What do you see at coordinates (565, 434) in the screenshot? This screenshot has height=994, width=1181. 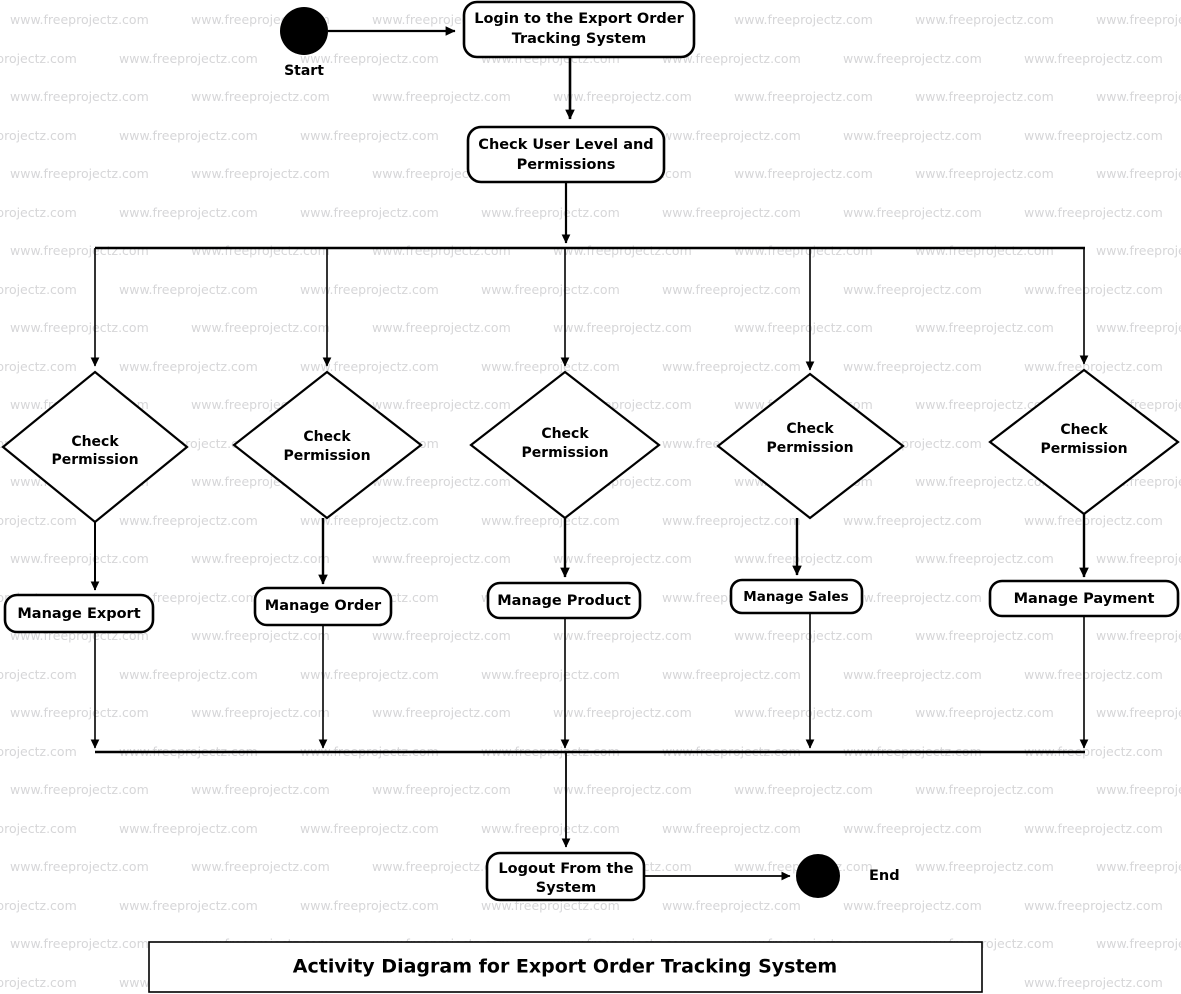 I see `decision-check-permission-3-label-line1: Check` at bounding box center [565, 434].